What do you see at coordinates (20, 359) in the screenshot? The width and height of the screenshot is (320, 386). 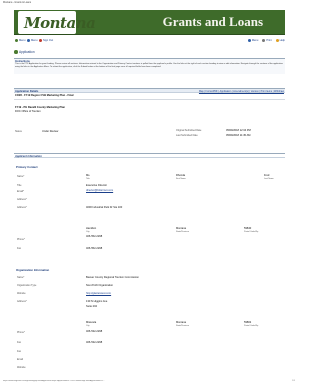 I see `org-extra-label-2: Email` at bounding box center [20, 359].